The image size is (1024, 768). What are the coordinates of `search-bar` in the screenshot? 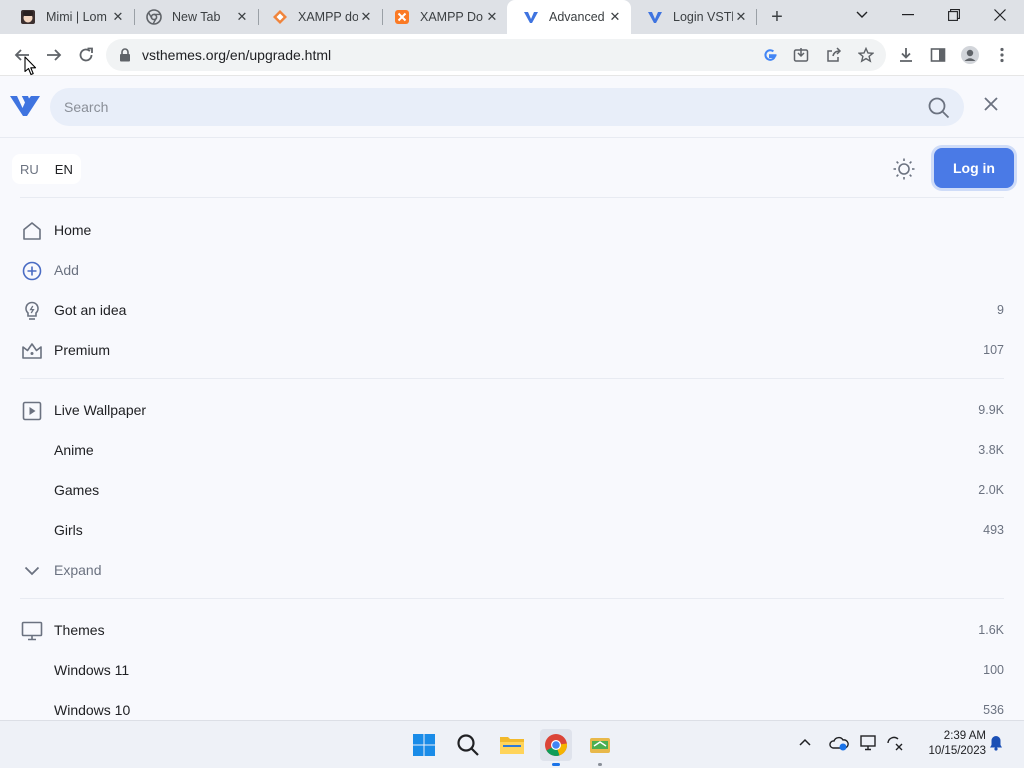 It's located at (507, 107).